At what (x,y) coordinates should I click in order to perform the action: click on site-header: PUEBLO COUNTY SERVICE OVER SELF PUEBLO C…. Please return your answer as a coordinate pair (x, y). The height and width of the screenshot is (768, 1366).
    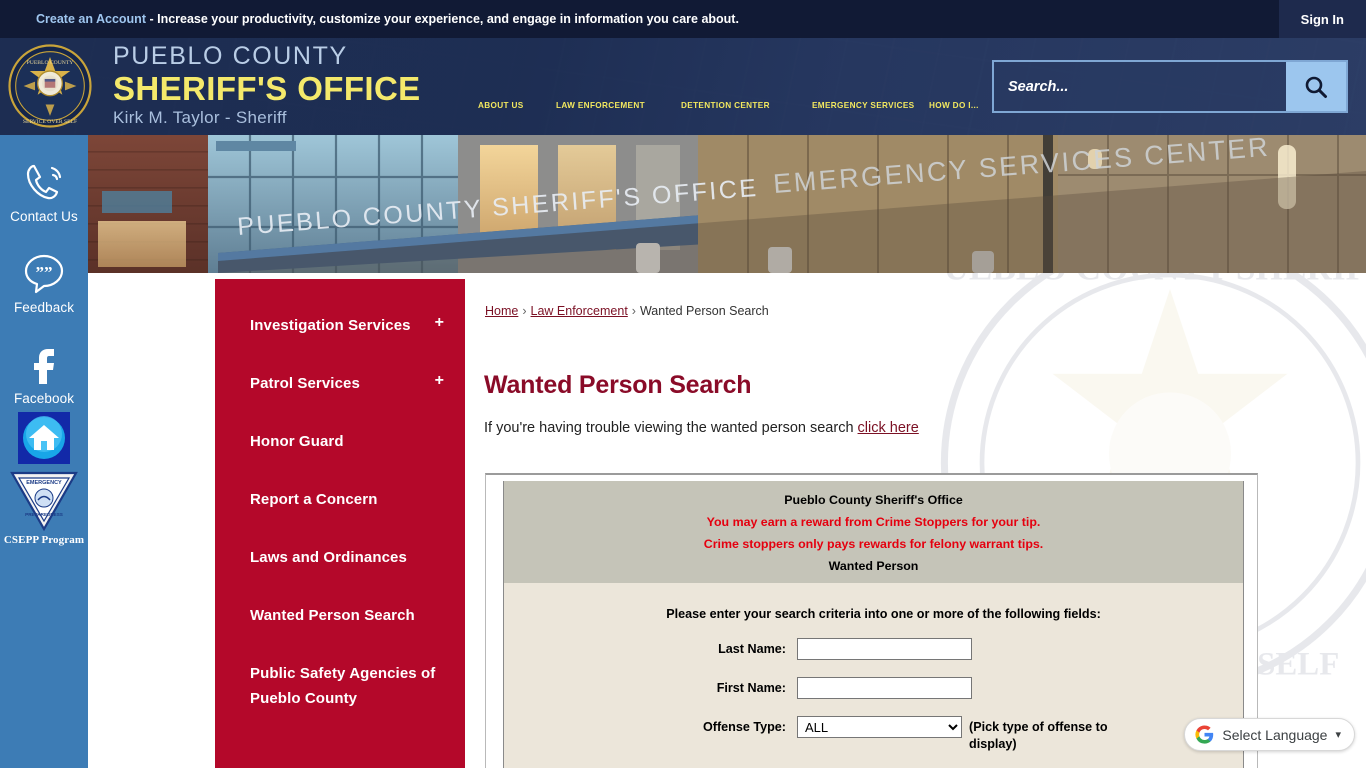
    Looking at the image, I should click on (683, 86).